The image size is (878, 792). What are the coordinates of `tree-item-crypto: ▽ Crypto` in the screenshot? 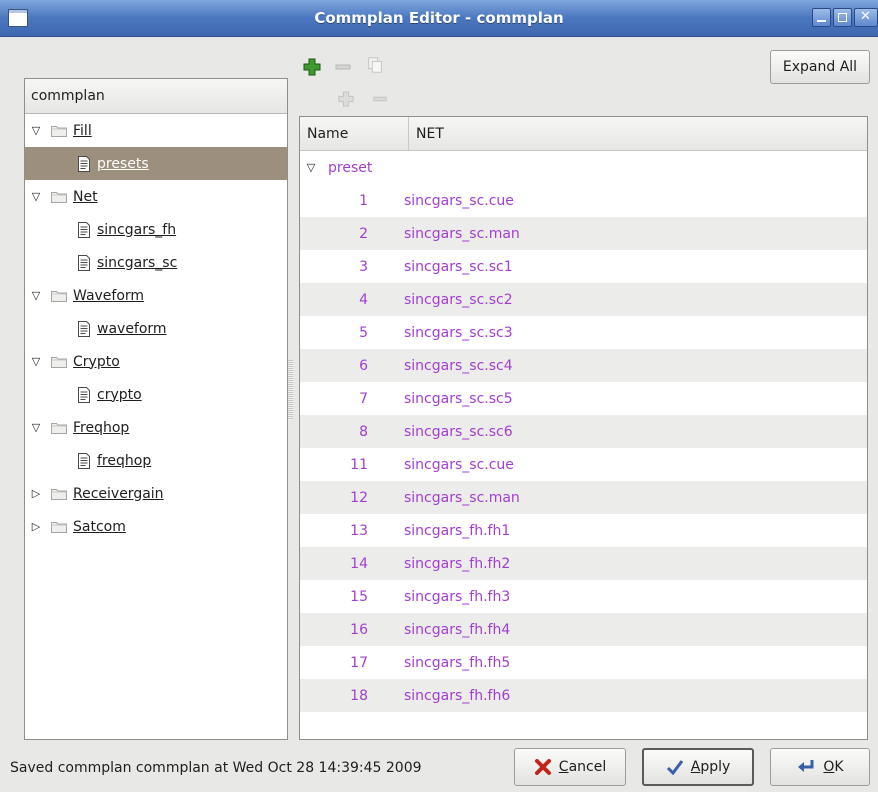 It's located at (156, 361).